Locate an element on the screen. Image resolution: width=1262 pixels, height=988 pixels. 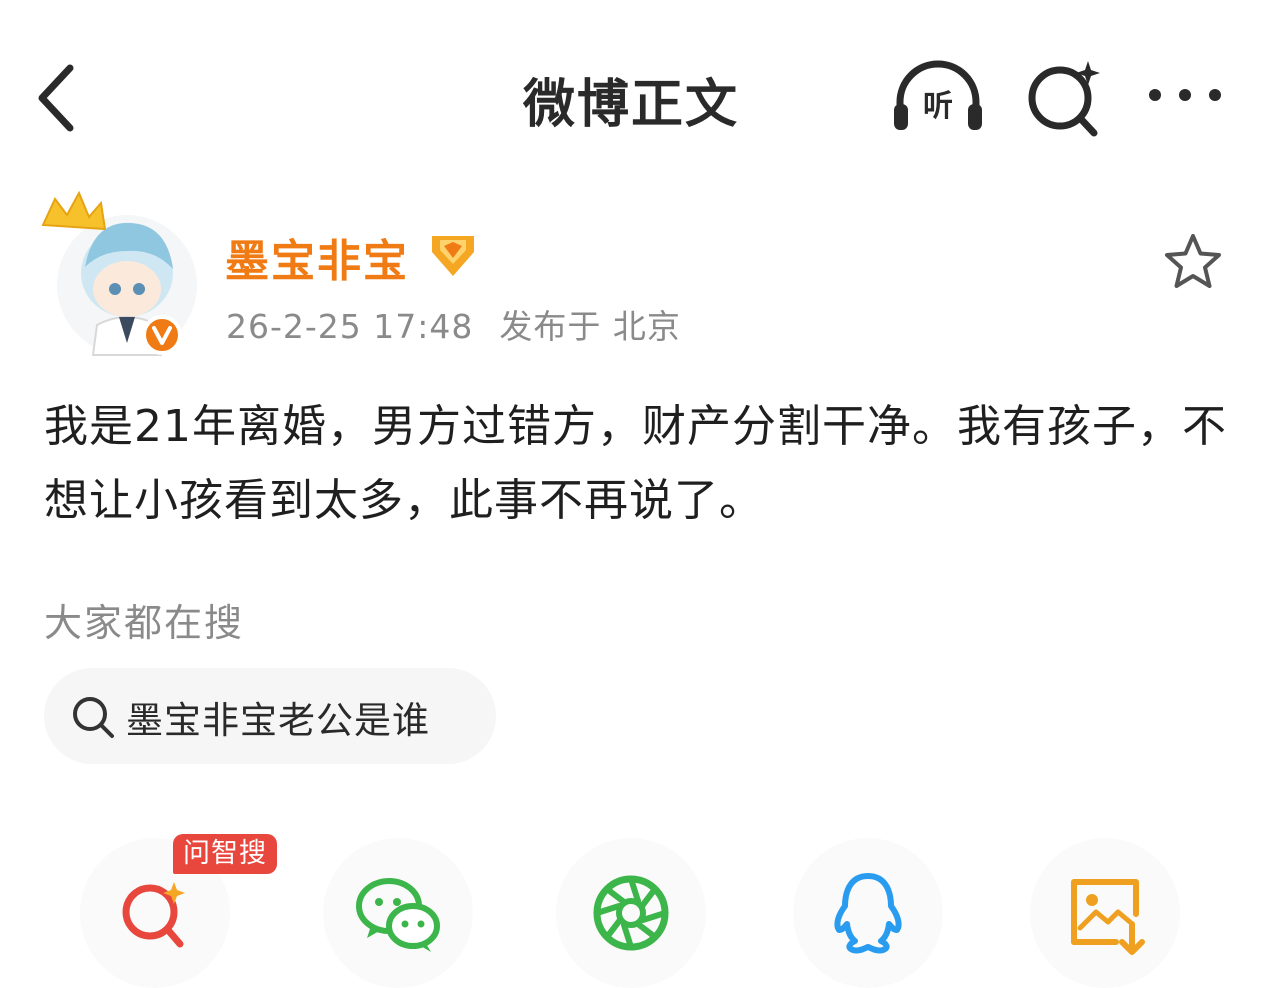
listen-button: 听 is located at coordinates (938, 97).